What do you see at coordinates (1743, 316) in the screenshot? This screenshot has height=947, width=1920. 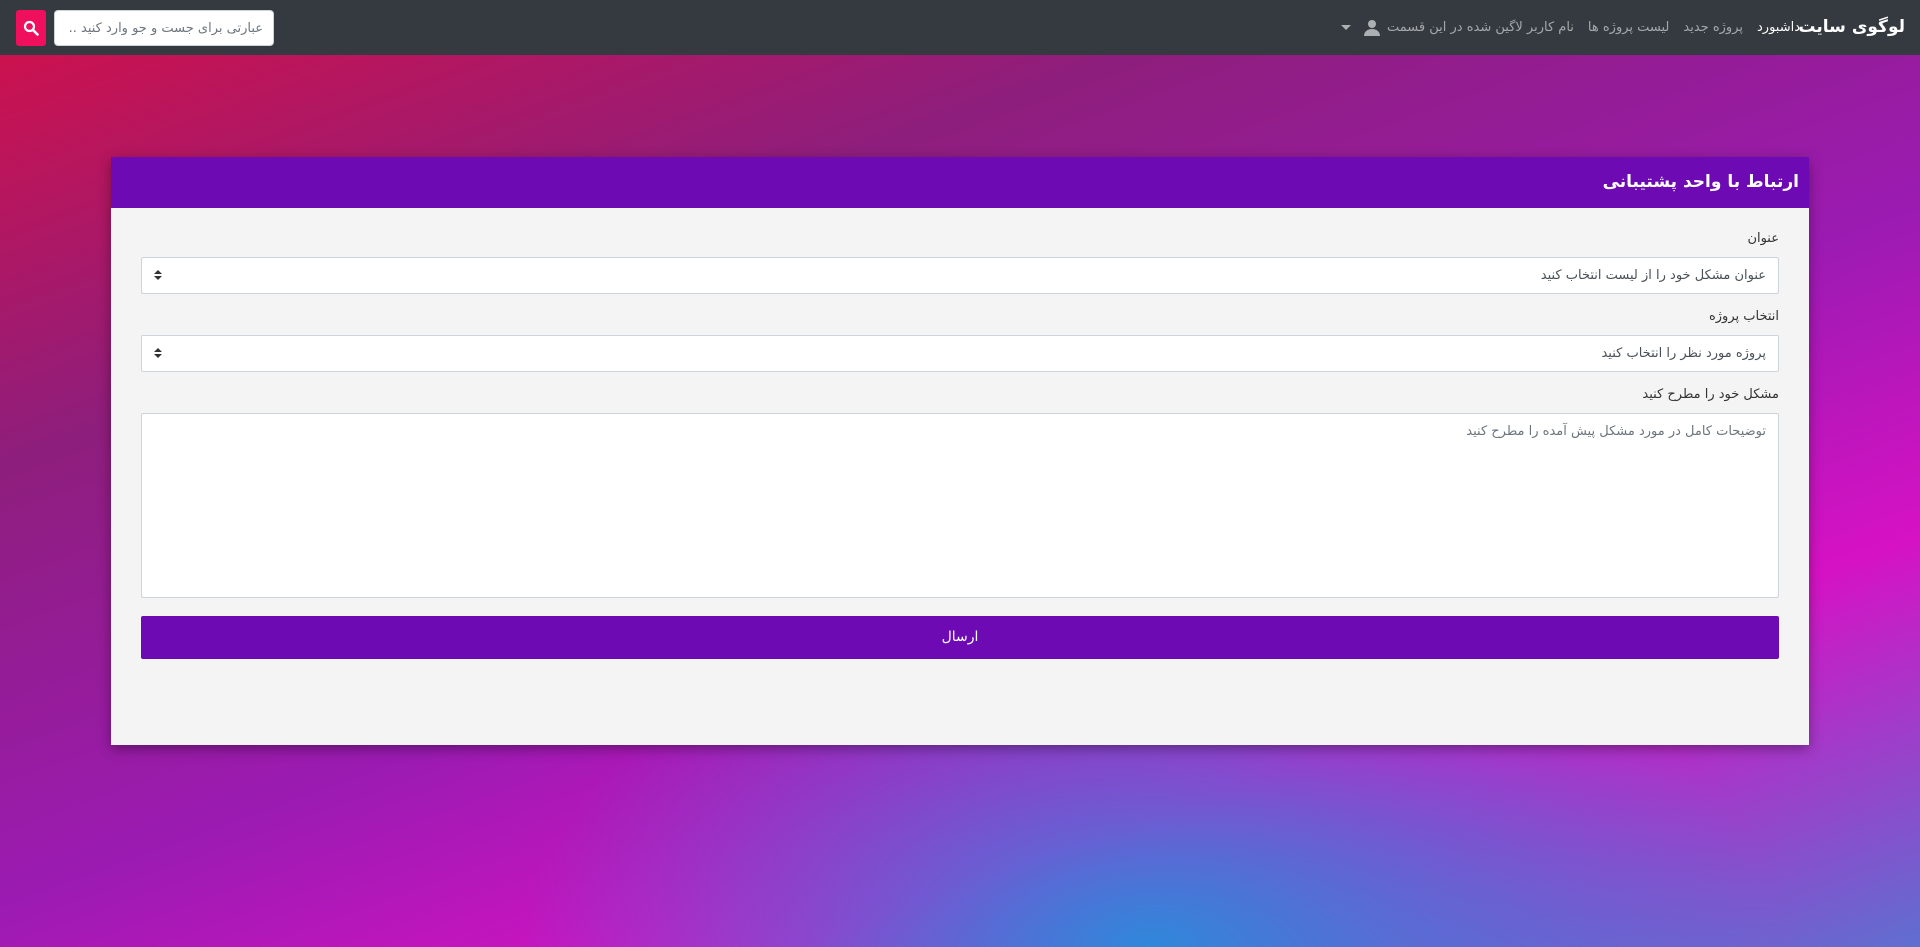 I see `project-label: انتخاب پروژه` at bounding box center [1743, 316].